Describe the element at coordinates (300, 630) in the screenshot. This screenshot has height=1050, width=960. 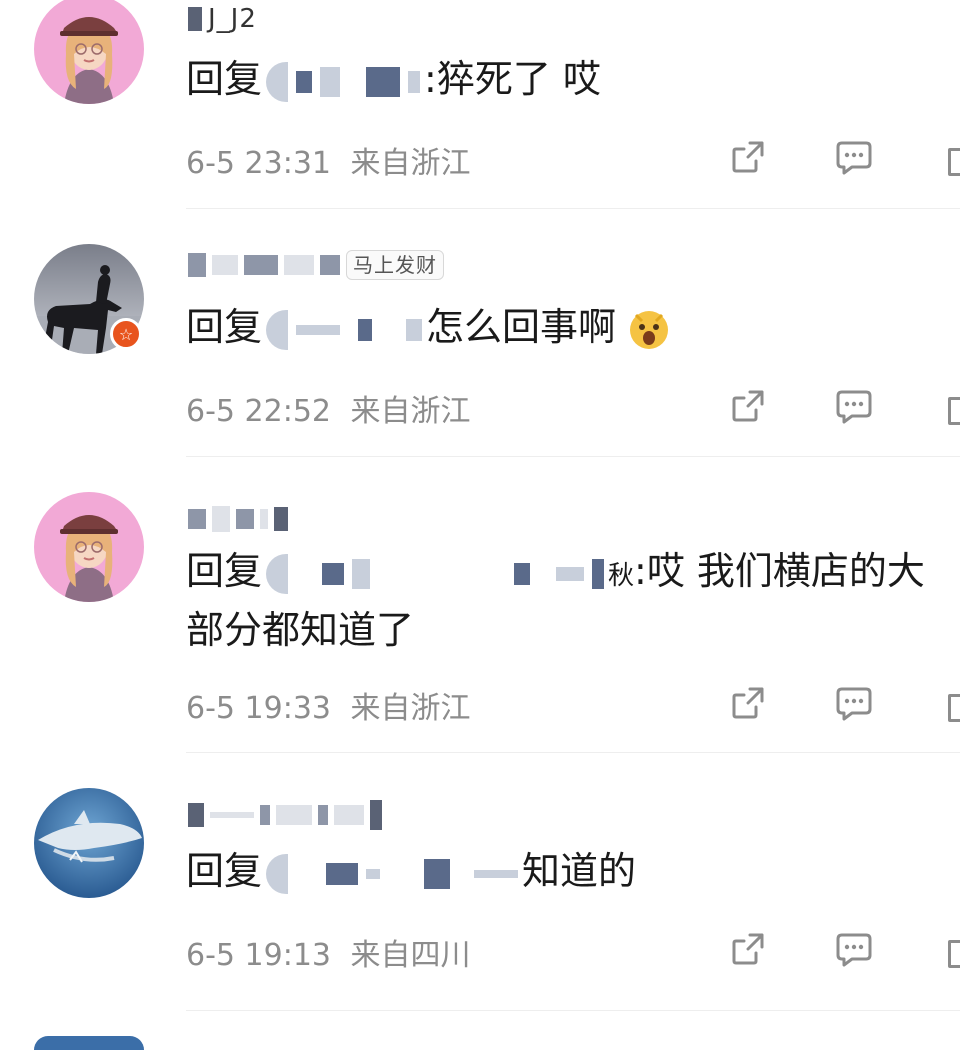
I see `reply-text-continued: 部分都知道了` at that location.